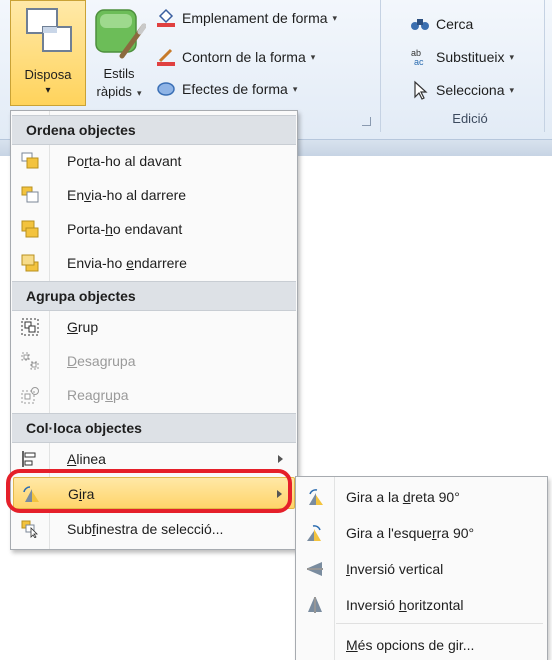 Image resolution: width=552 pixels, height=660 pixels. I want to click on ungroup-icon, so click(30, 361).